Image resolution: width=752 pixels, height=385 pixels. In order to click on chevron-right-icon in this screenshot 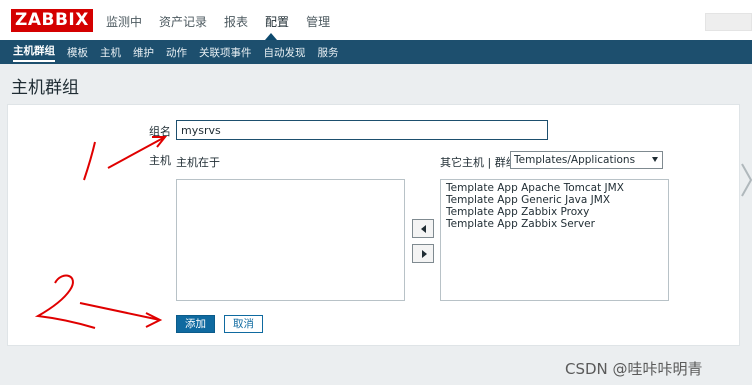, I will do `click(746, 180)`.